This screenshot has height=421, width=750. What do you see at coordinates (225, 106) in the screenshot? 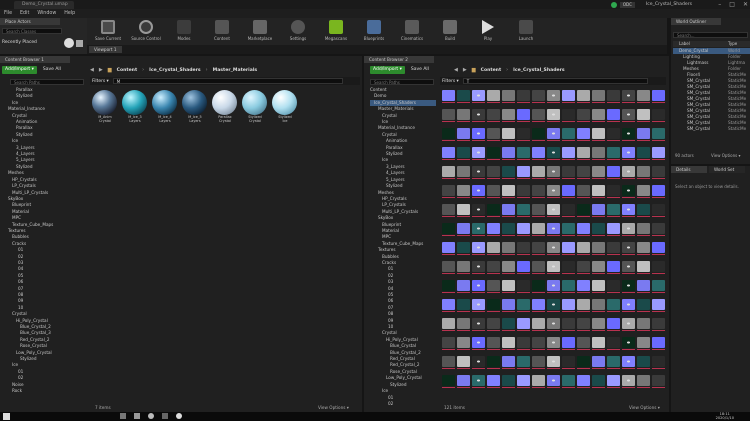
I see `asset-tile: Parallax Crystal` at bounding box center [225, 106].